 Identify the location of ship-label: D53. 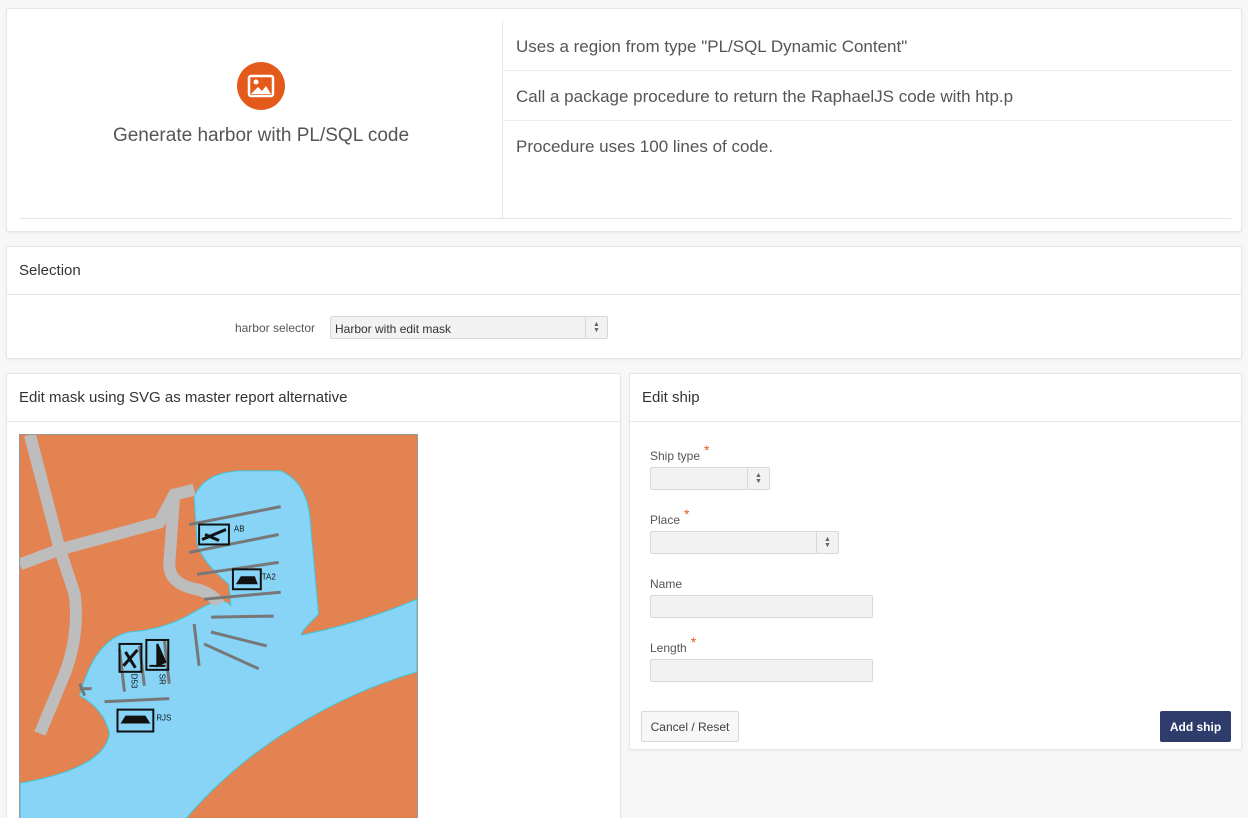
(133, 681).